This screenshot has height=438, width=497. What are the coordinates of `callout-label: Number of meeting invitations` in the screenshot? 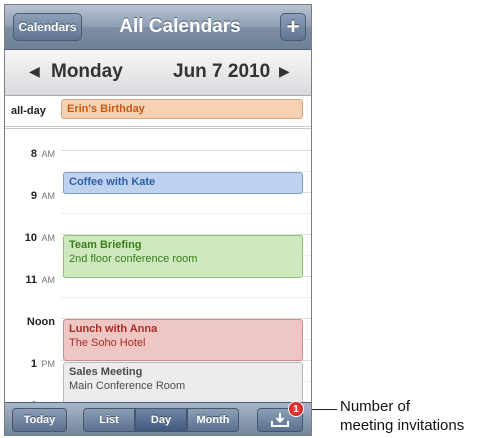 It's located at (402, 416).